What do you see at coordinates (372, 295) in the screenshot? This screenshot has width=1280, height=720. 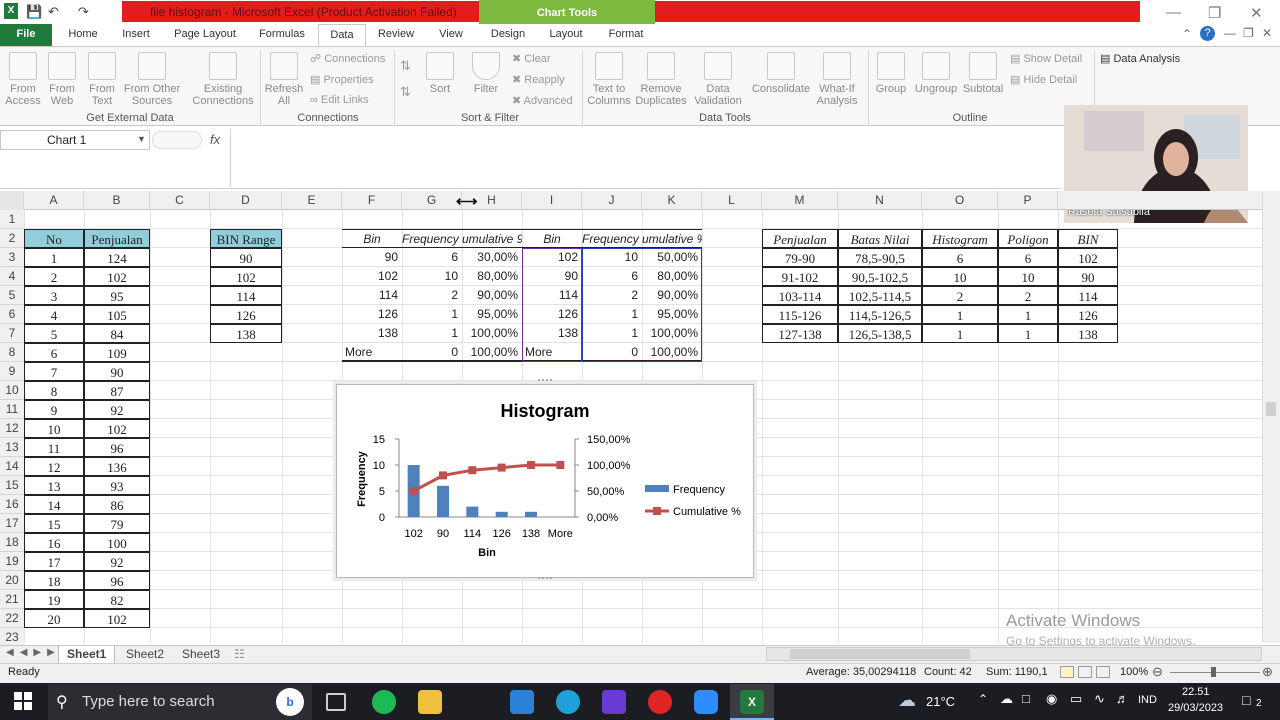 I see `hist1-cell: 114` at bounding box center [372, 295].